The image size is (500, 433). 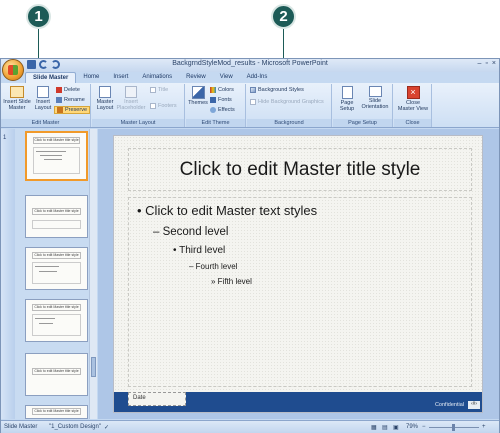 I want to click on status-design-name: "1_Custom Design", so click(x=75, y=427).